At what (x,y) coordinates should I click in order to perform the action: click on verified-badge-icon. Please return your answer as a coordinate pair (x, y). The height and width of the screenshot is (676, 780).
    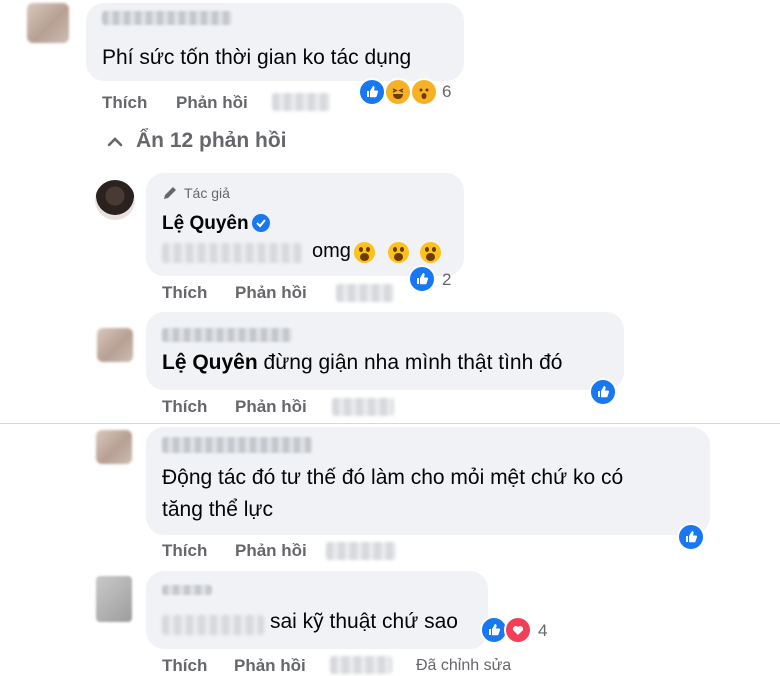
    Looking at the image, I should click on (261, 223).